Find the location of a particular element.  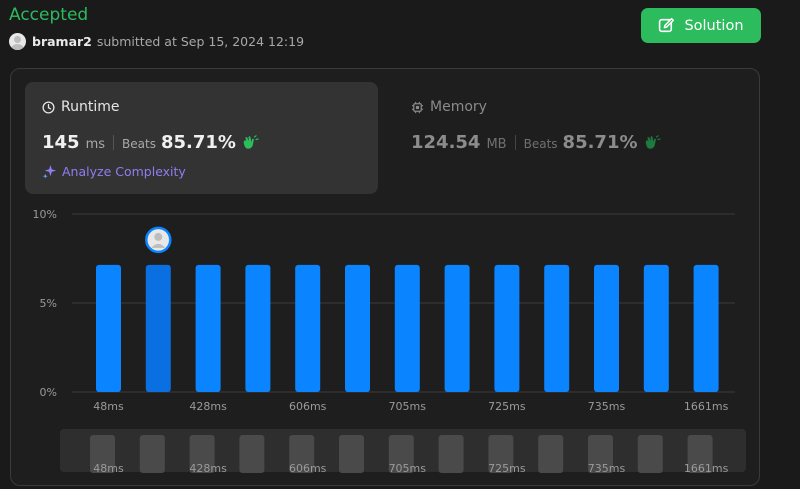

x-tick-label: 705ms is located at coordinates (408, 406).